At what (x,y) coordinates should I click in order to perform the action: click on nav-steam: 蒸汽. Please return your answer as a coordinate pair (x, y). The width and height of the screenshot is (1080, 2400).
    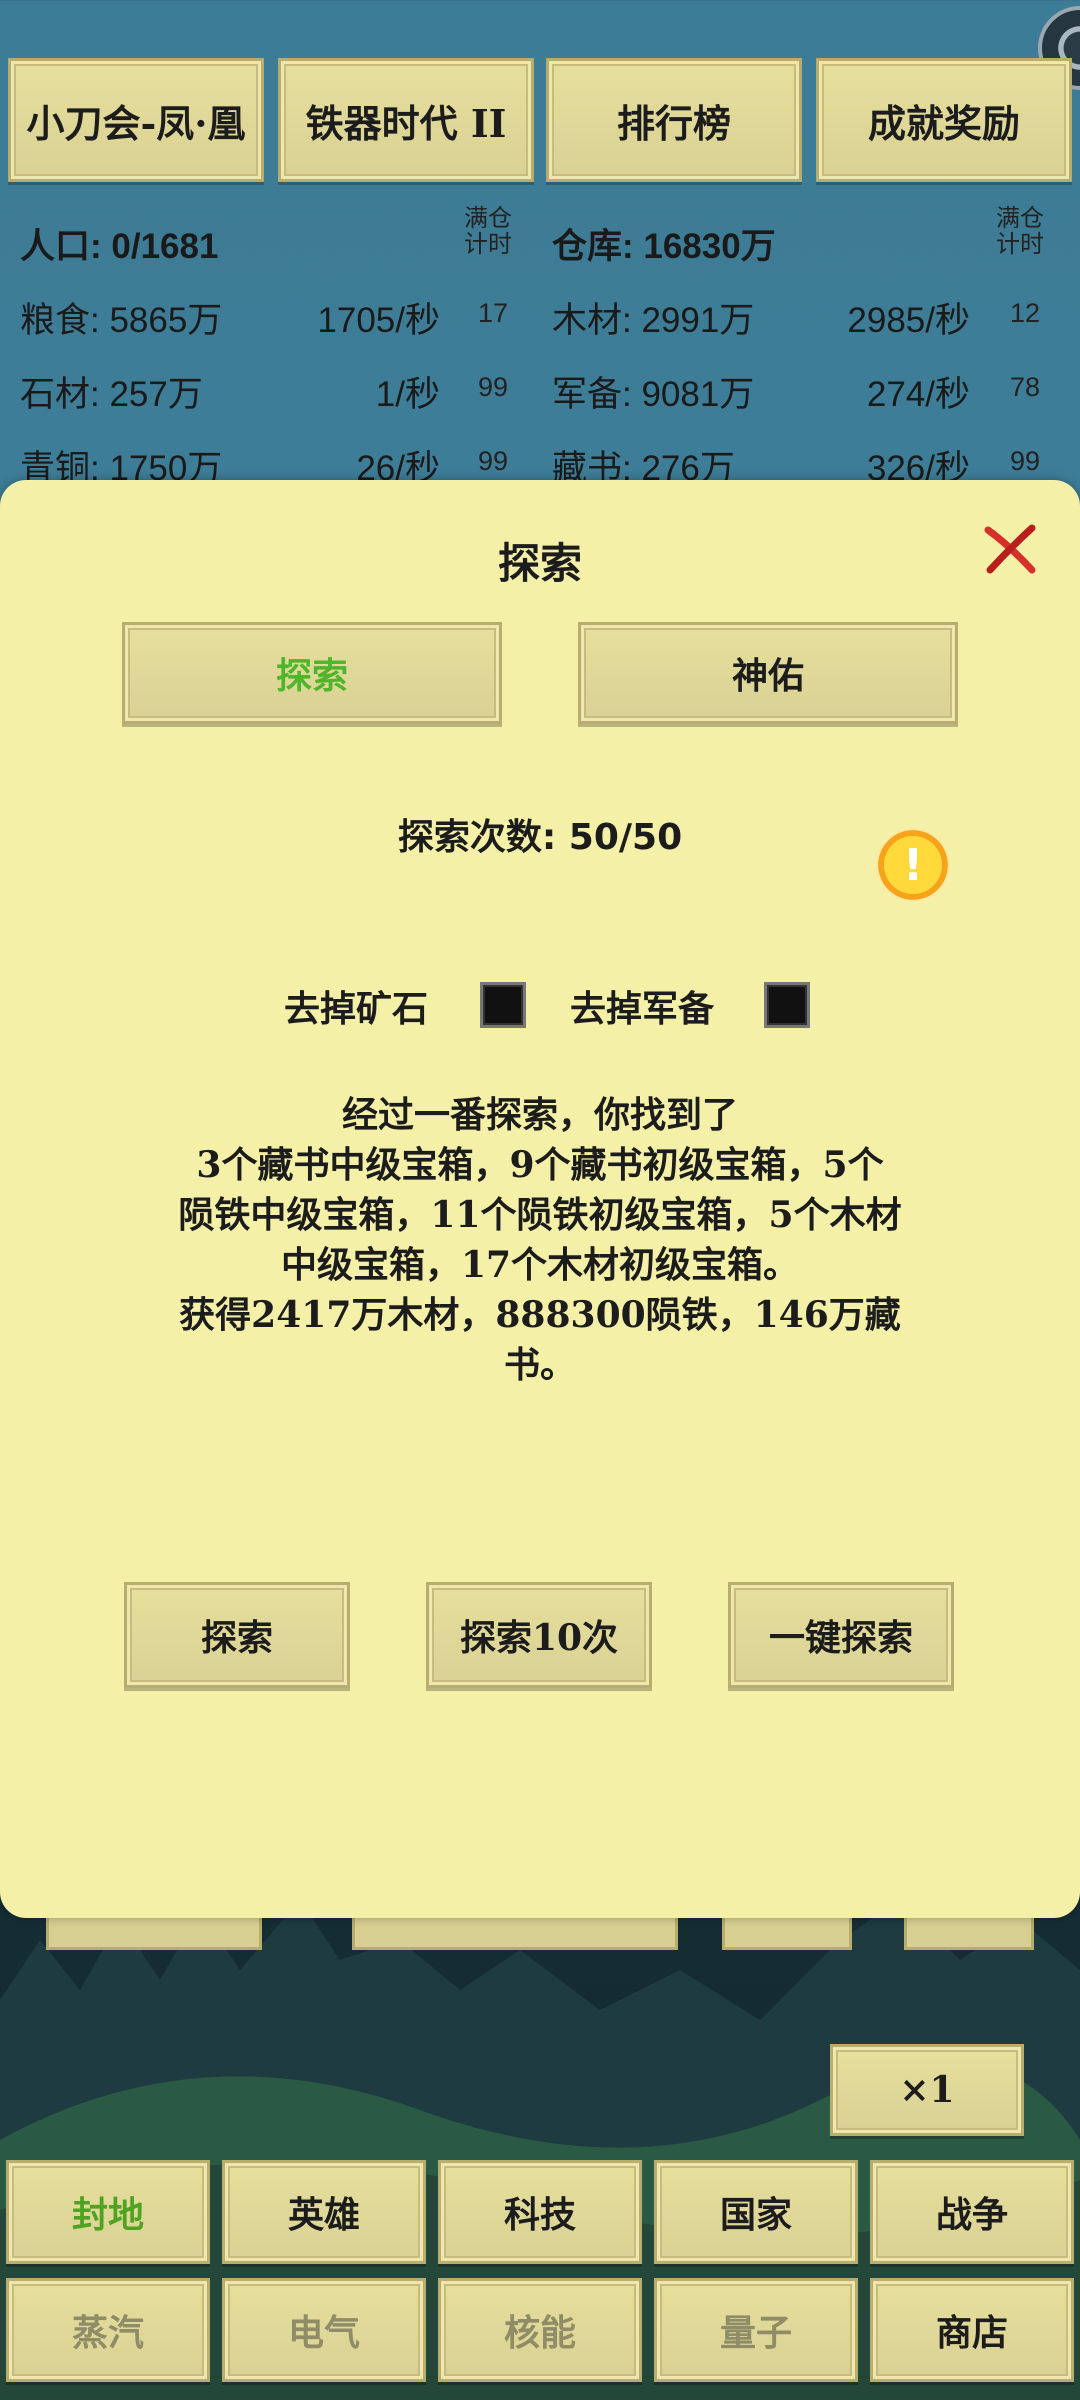
    Looking at the image, I should click on (108, 2330).